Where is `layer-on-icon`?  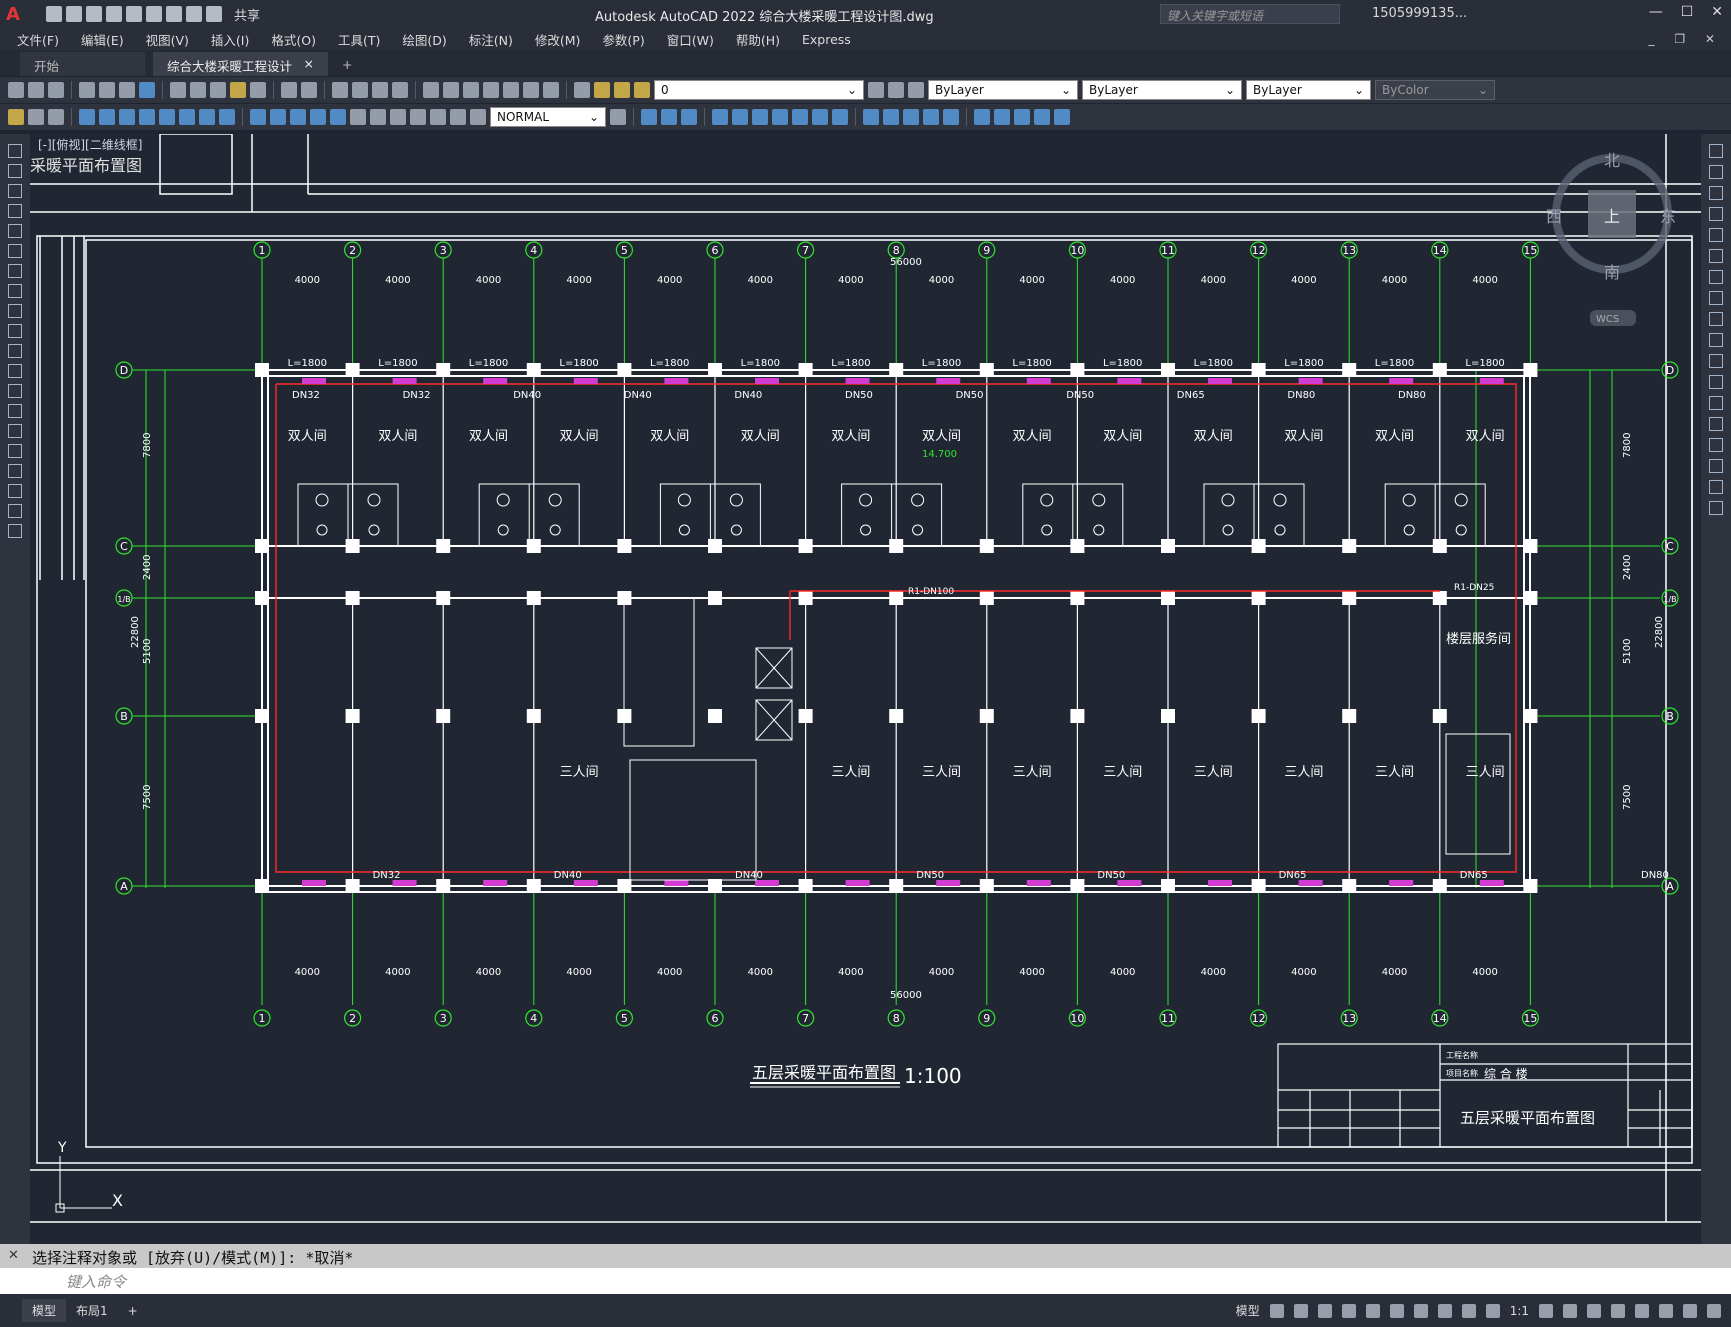
layer-on-icon is located at coordinates (602, 90).